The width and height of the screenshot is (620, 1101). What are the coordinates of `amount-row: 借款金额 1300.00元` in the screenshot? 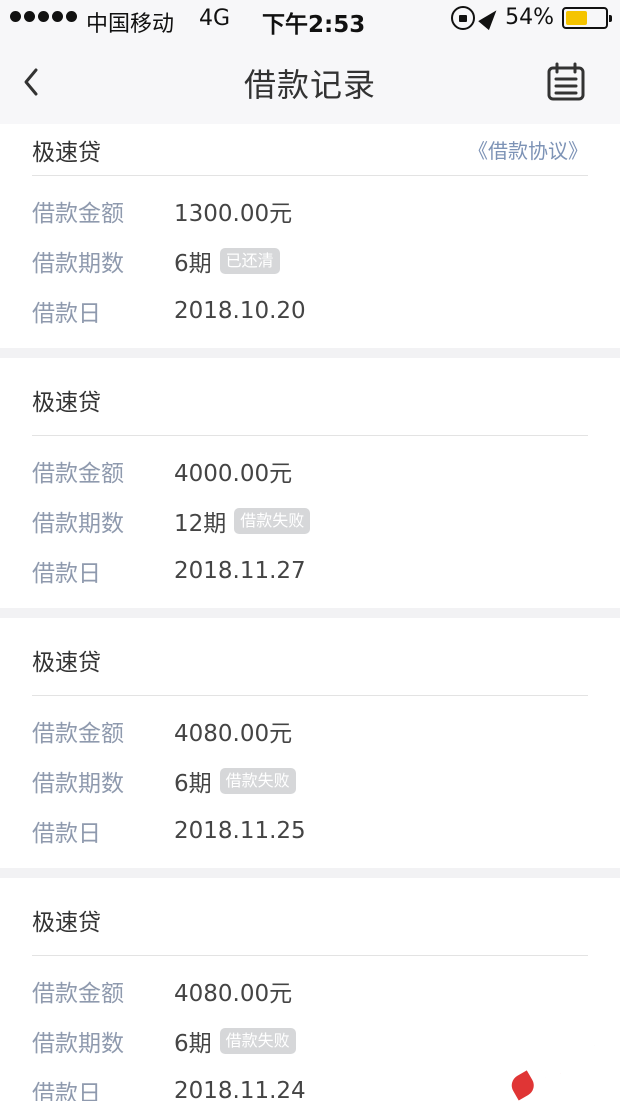 It's located at (310, 211).